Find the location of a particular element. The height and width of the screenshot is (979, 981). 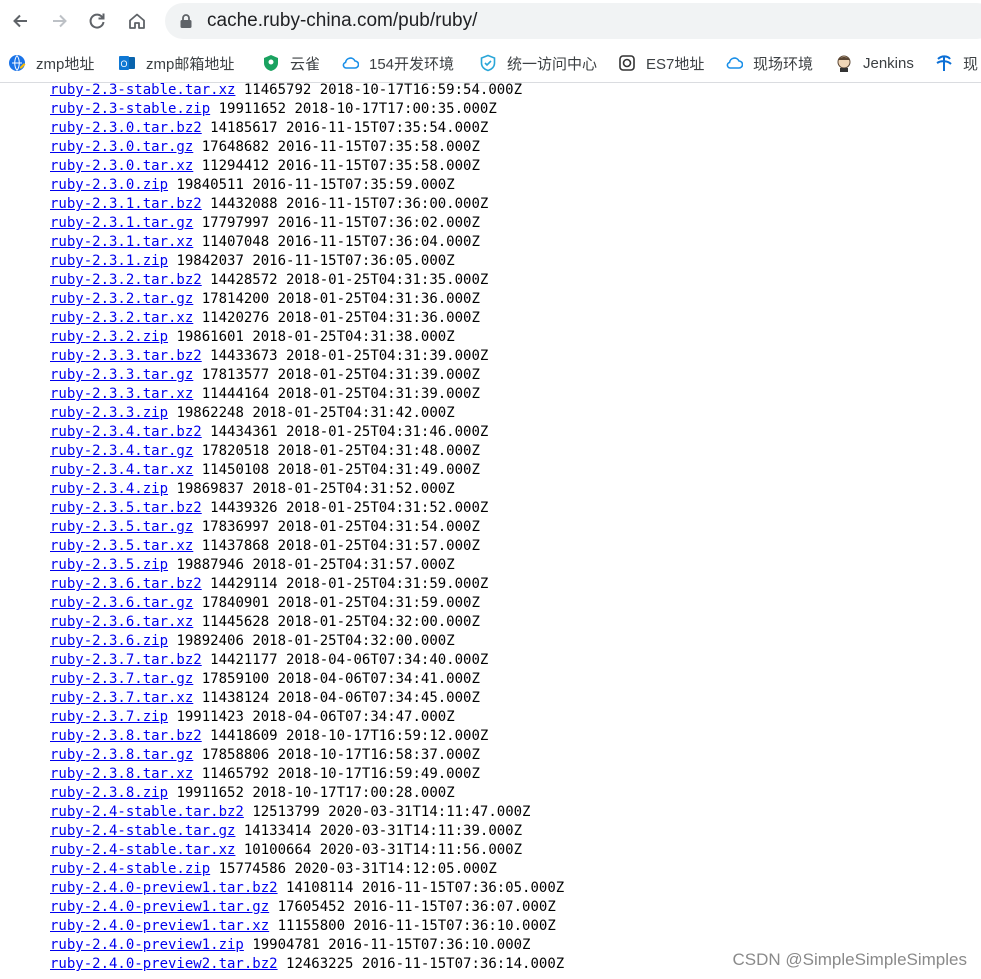

file-link: ruby-2.3.3.tar.xz is located at coordinates (121, 394).